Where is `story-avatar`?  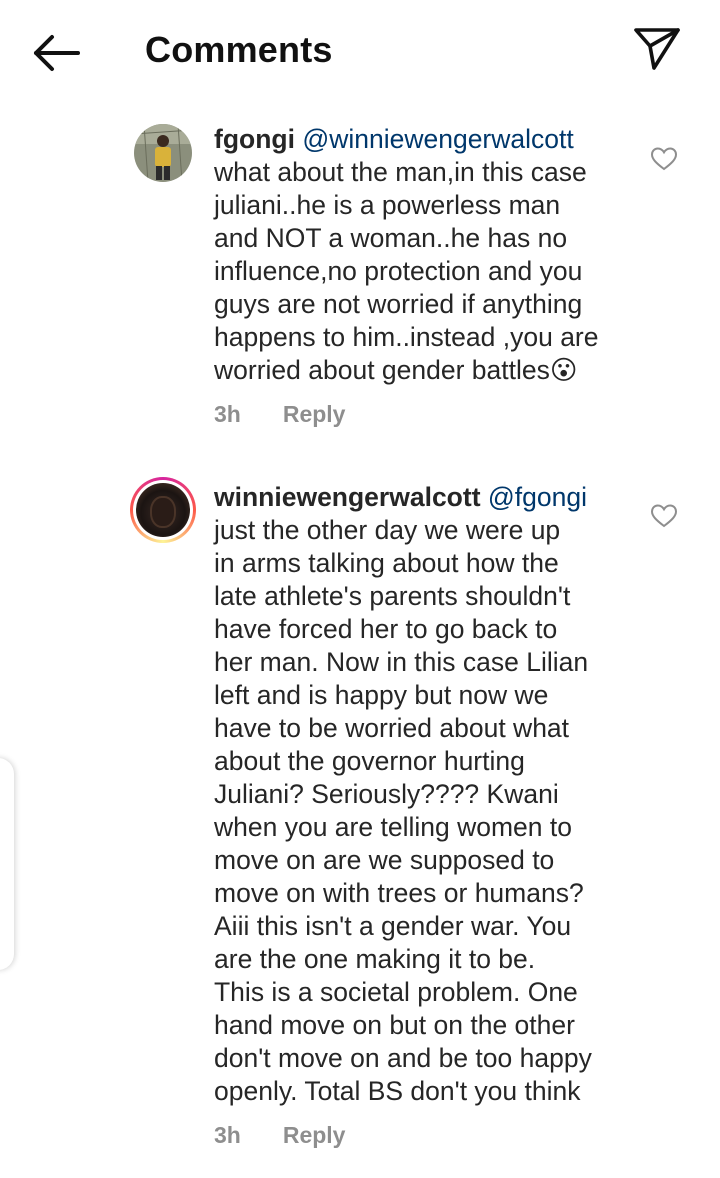 story-avatar is located at coordinates (163, 510).